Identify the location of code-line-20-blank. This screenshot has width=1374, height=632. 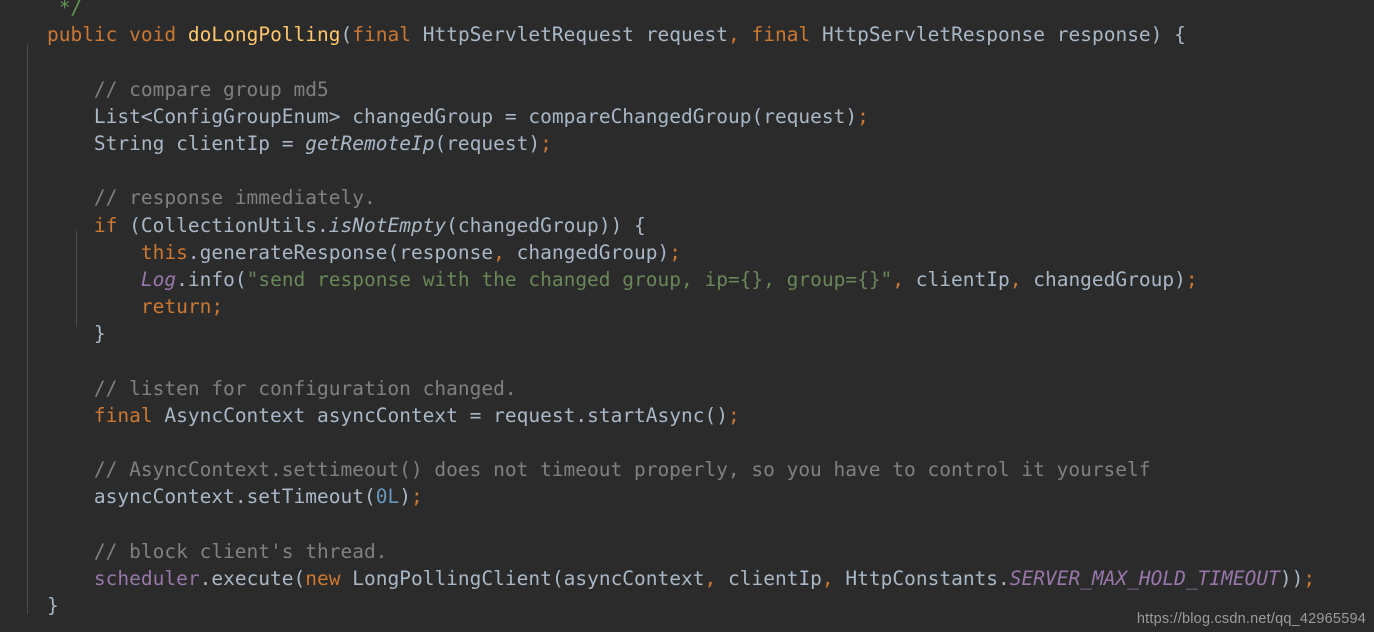
(687, 524).